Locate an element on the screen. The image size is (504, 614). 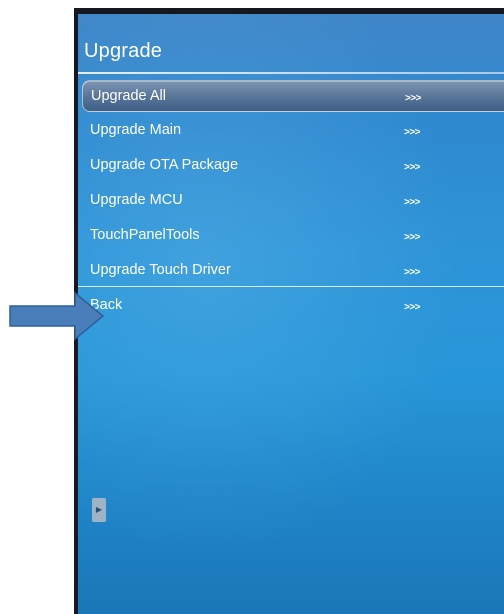
menu-item-label: Upgrade Main is located at coordinates (136, 130).